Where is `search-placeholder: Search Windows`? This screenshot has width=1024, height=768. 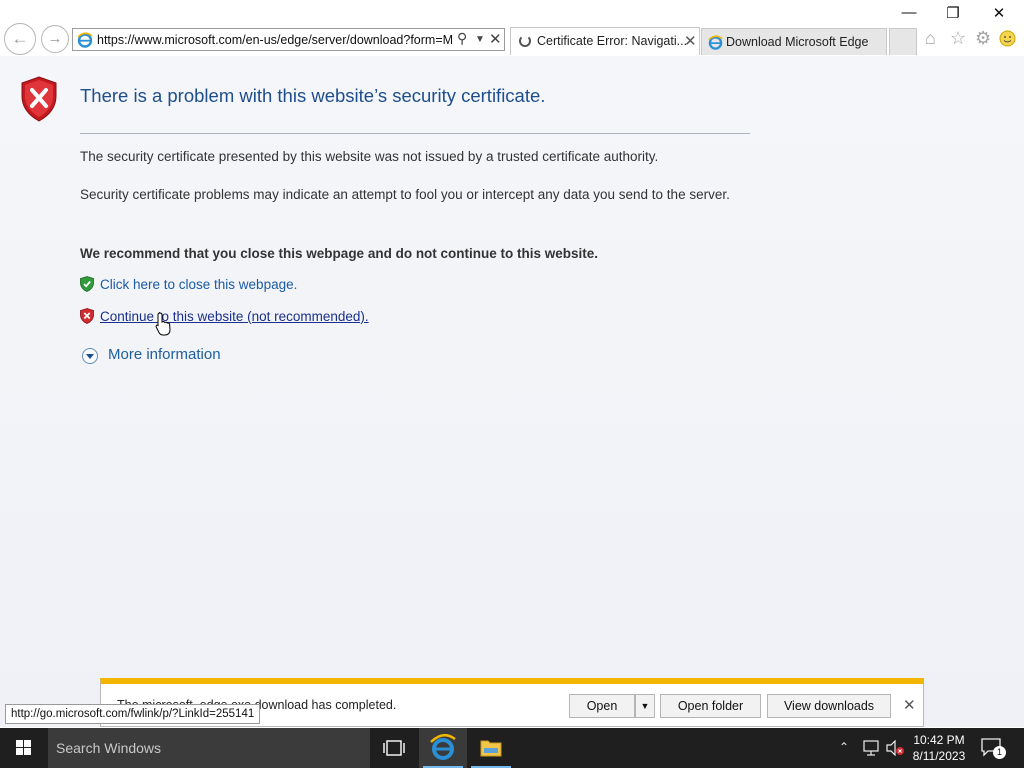
search-placeholder: Search Windows is located at coordinates (109, 748).